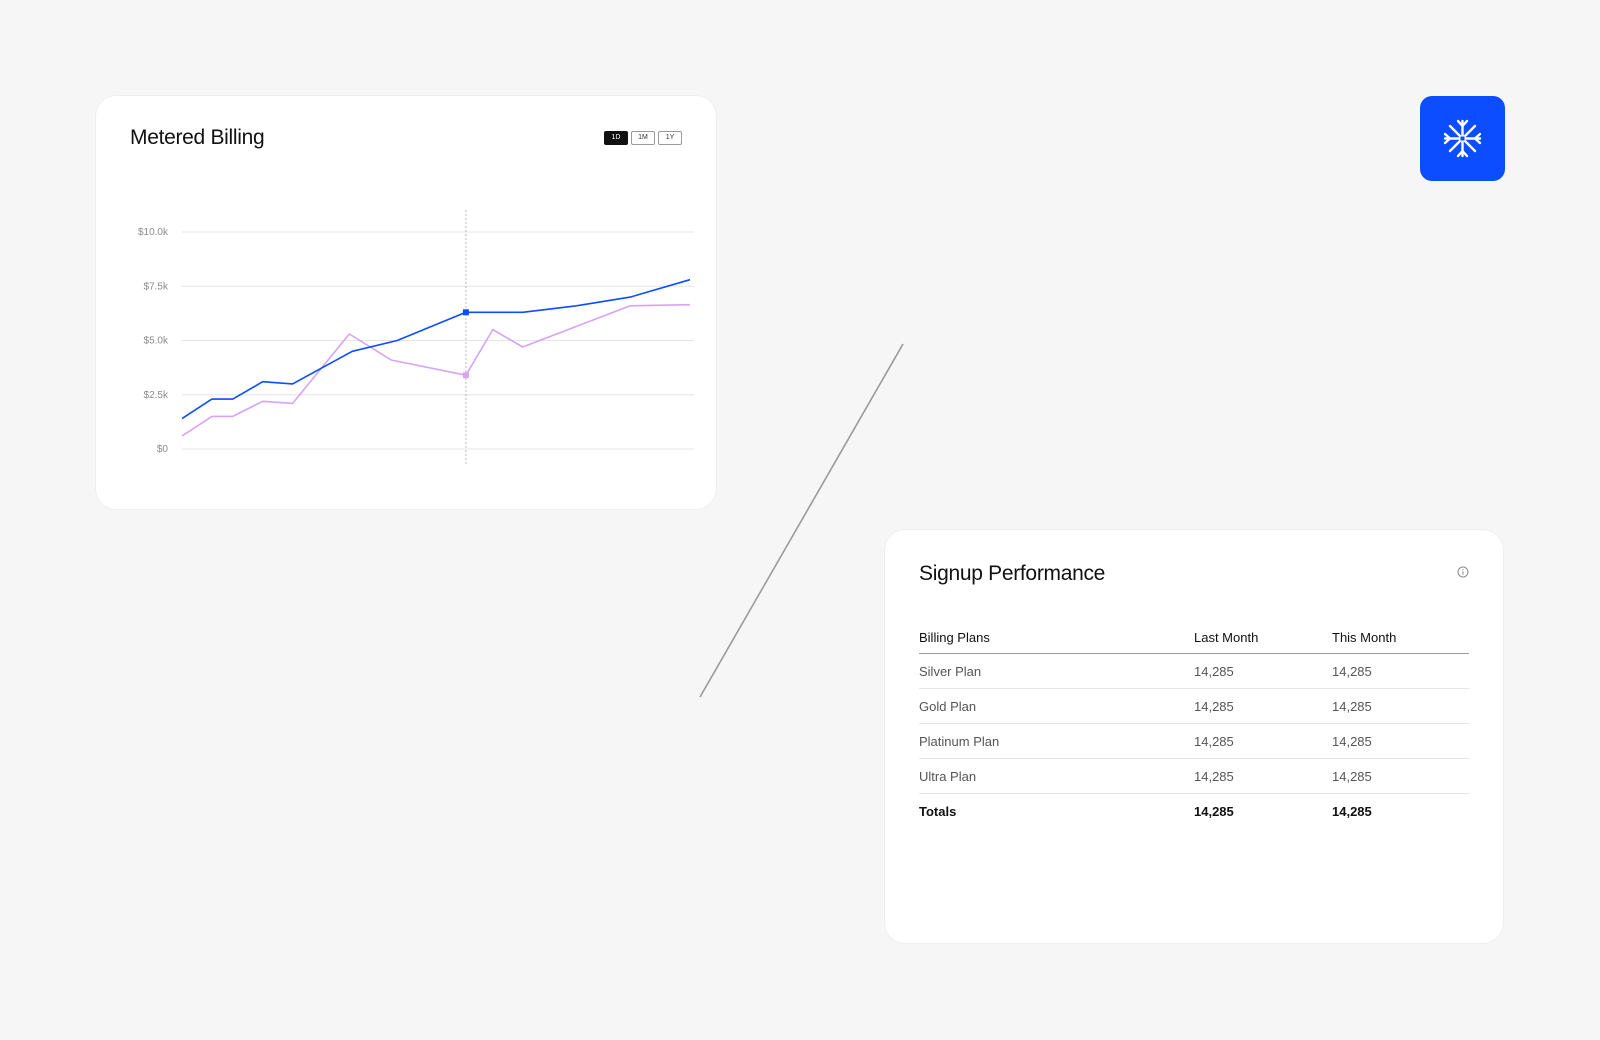 This screenshot has height=1040, width=1600. I want to click on range-1d-button: 1D, so click(616, 138).